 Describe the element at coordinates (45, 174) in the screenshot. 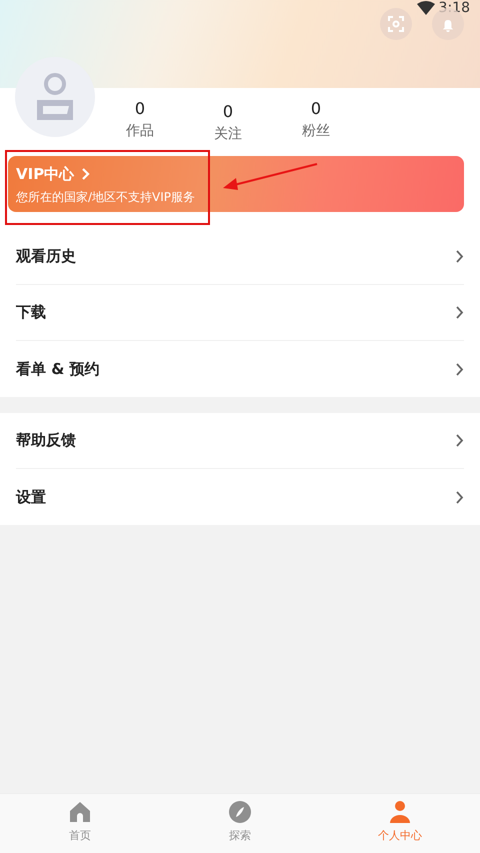

I see `vip-title: VIP中心` at that location.